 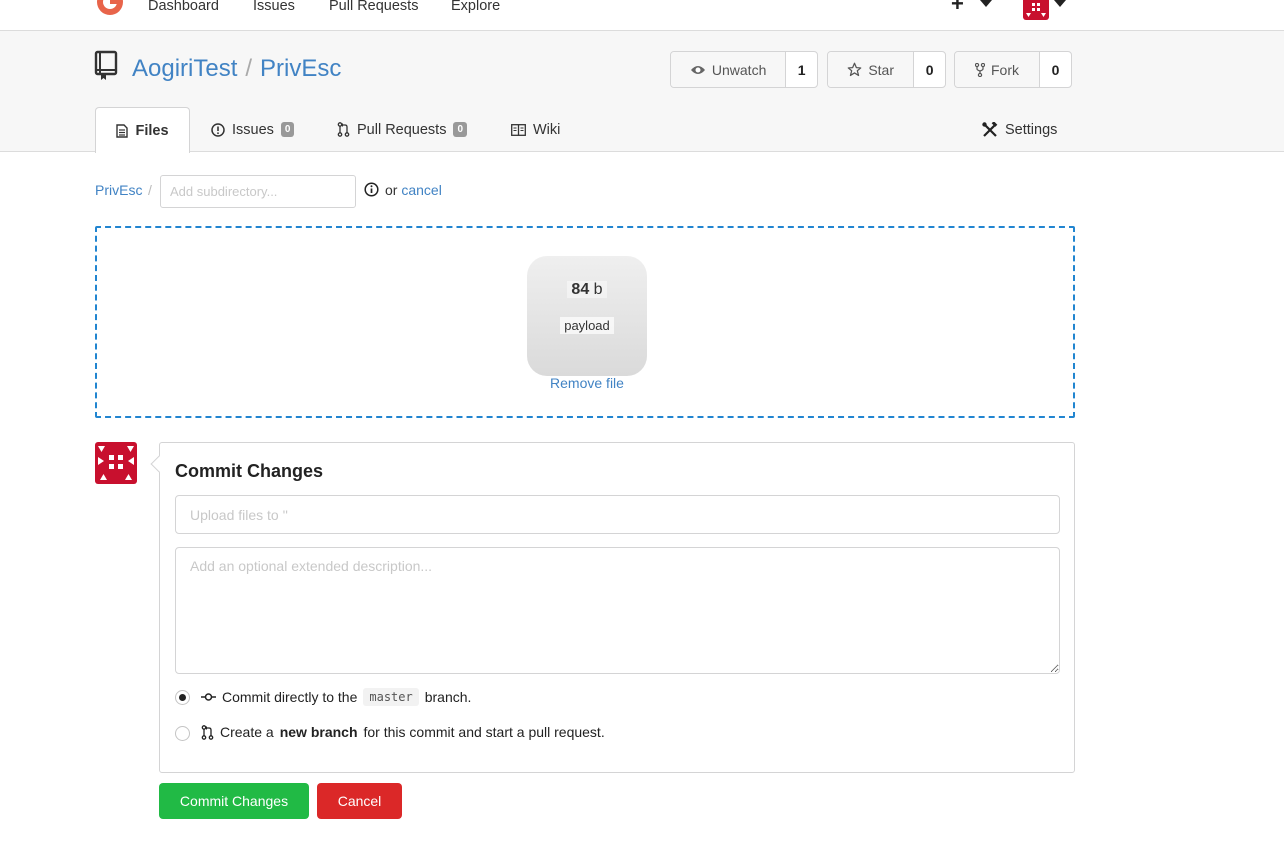 What do you see at coordinates (580, 289) in the screenshot?
I see `file-size-value: 84` at bounding box center [580, 289].